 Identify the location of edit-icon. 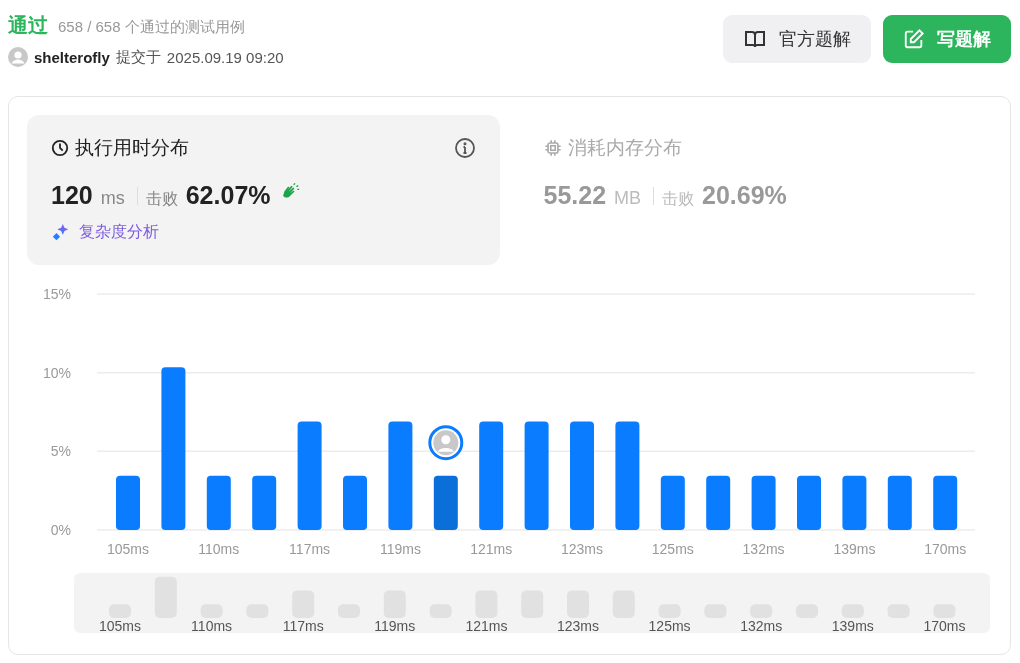
(914, 39).